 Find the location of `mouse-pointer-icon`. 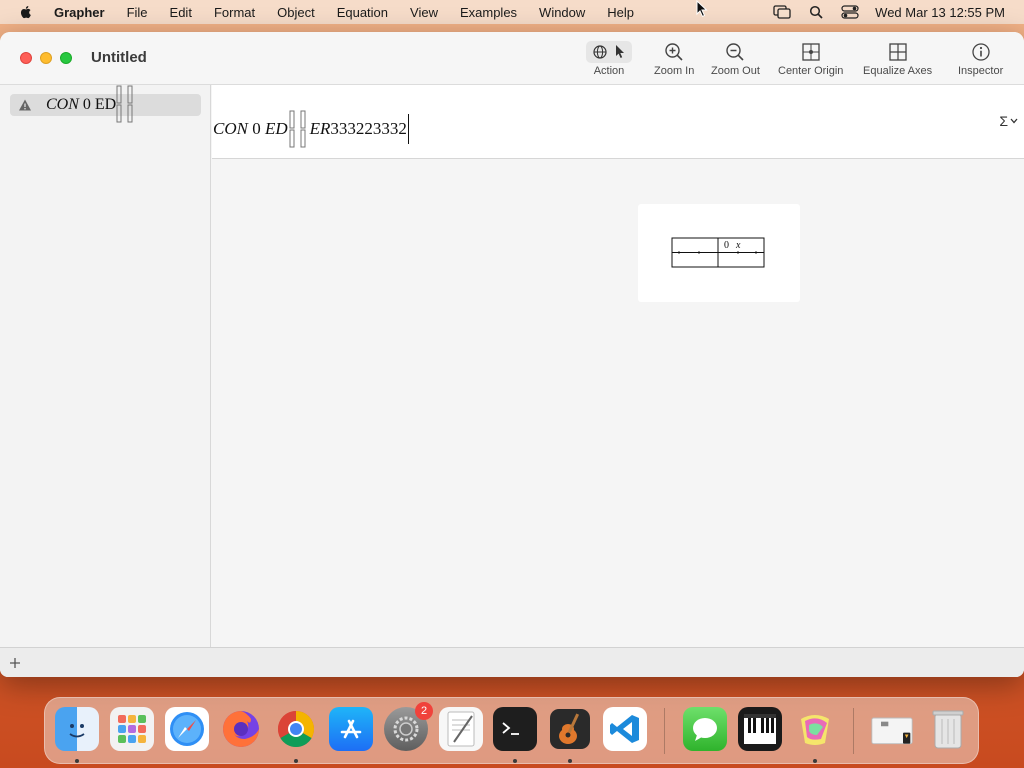

mouse-pointer-icon is located at coordinates (702, 9).